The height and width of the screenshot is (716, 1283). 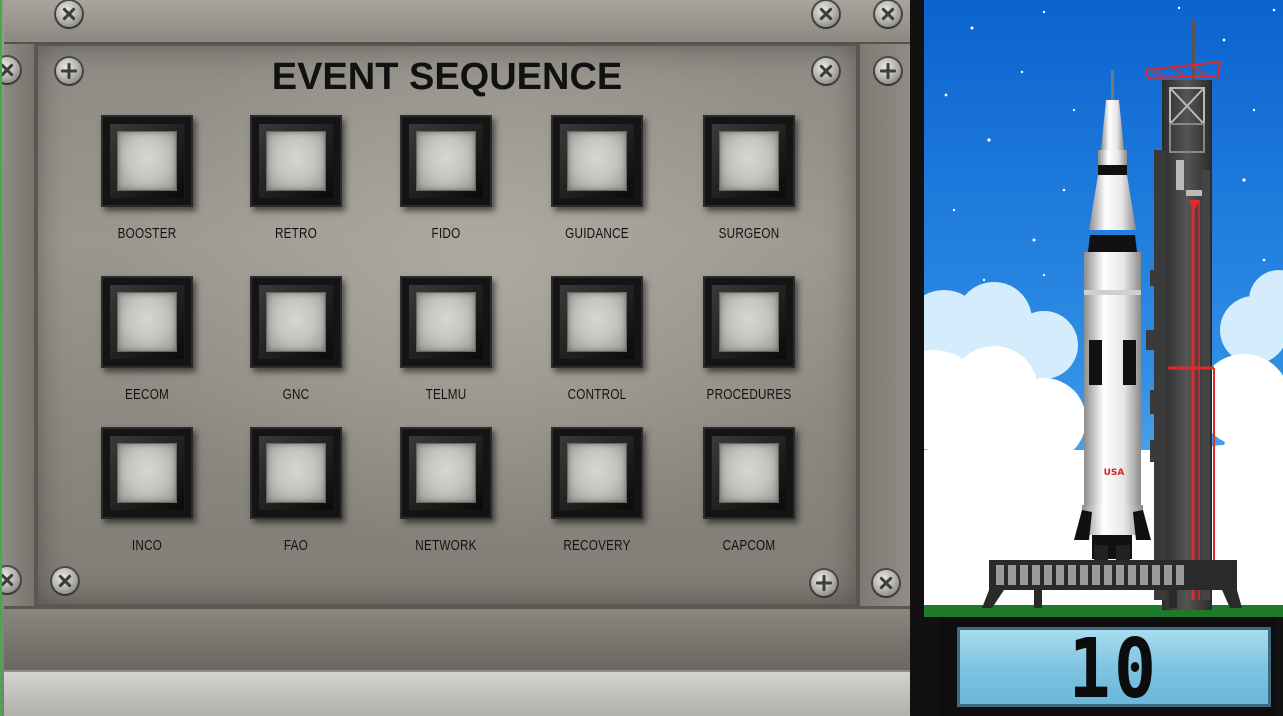 What do you see at coordinates (917, 358) in the screenshot?
I see `panel-divider` at bounding box center [917, 358].